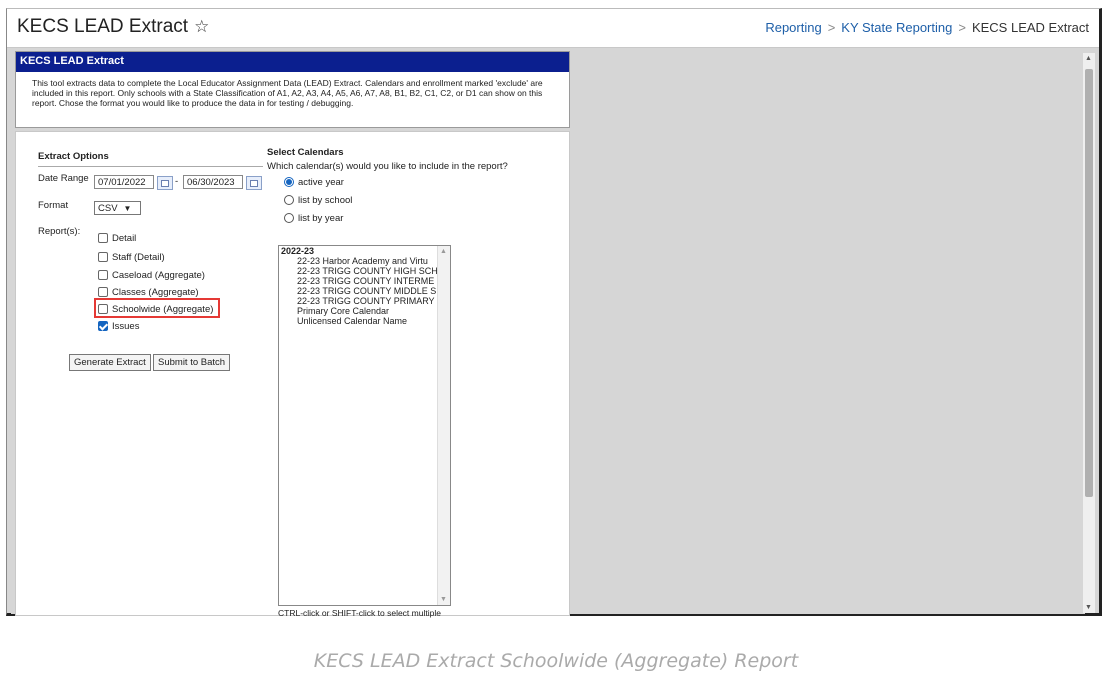 The height and width of the screenshot is (690, 1112). What do you see at coordinates (321, 182) in the screenshot?
I see `radio-label: active year` at bounding box center [321, 182].